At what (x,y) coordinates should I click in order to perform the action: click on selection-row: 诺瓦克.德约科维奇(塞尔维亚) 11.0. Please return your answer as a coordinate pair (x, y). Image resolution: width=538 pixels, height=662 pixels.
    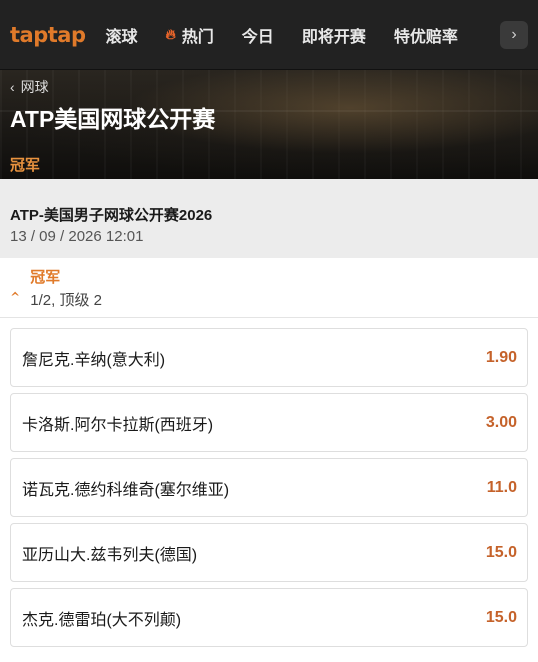
    Looking at the image, I should click on (269, 487).